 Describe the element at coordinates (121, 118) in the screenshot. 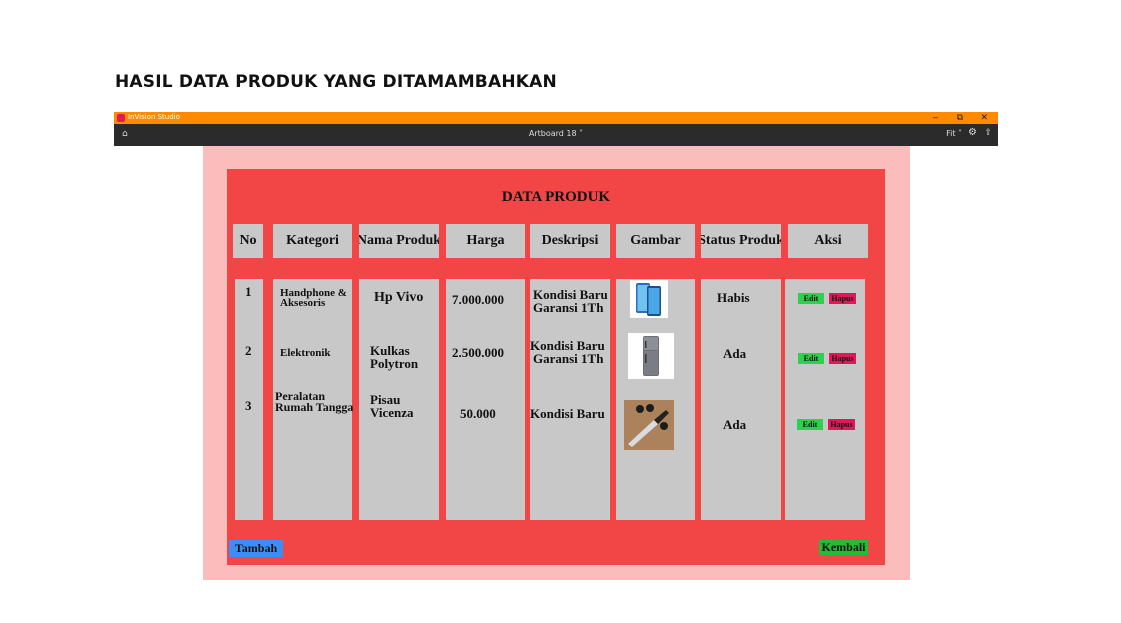

I see `invision-logo-icon` at that location.